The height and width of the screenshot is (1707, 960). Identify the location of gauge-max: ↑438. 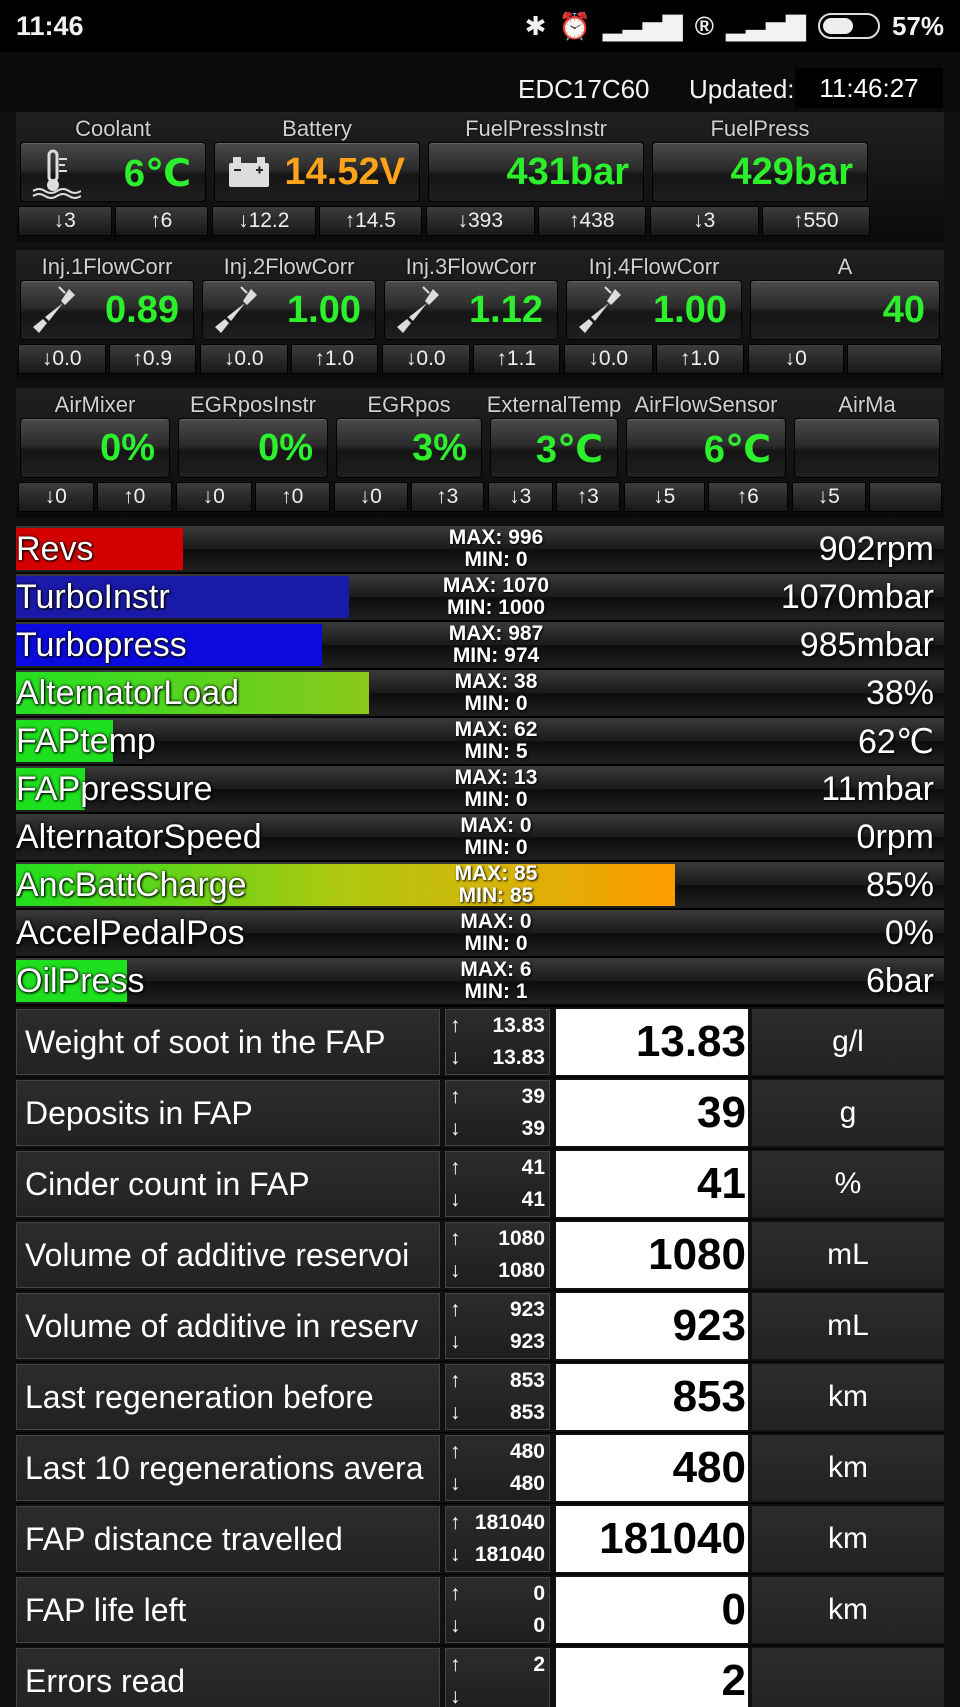
(591, 221).